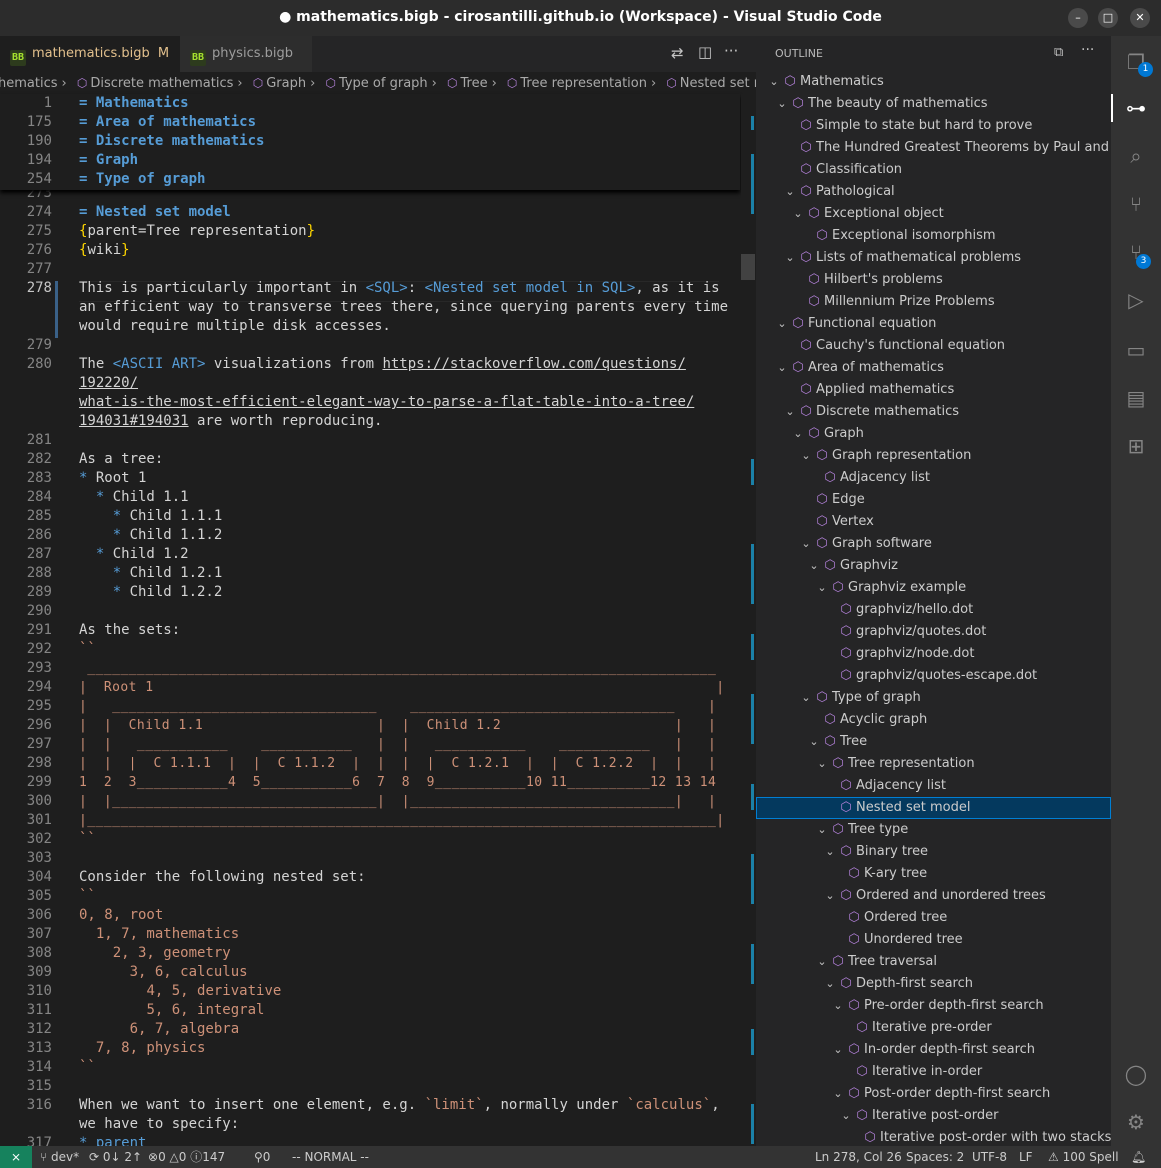 The image size is (1161, 1168). What do you see at coordinates (1136, 398) in the screenshot?
I see `book-icon: ▤` at bounding box center [1136, 398].